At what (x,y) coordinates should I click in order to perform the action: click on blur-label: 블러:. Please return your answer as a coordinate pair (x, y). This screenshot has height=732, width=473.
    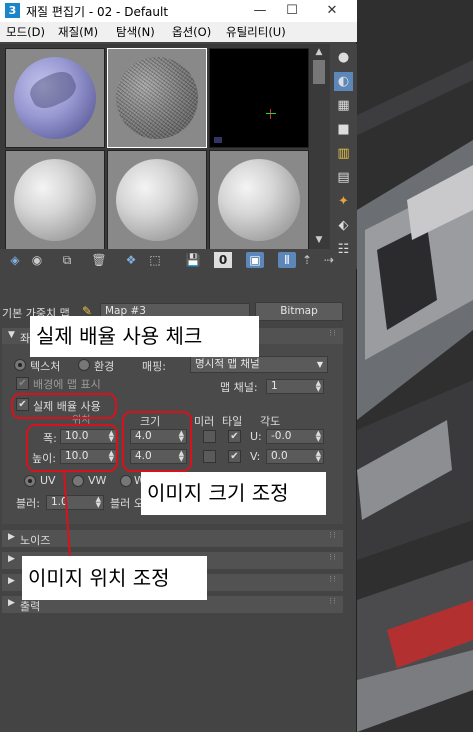
    Looking at the image, I should click on (28, 503).